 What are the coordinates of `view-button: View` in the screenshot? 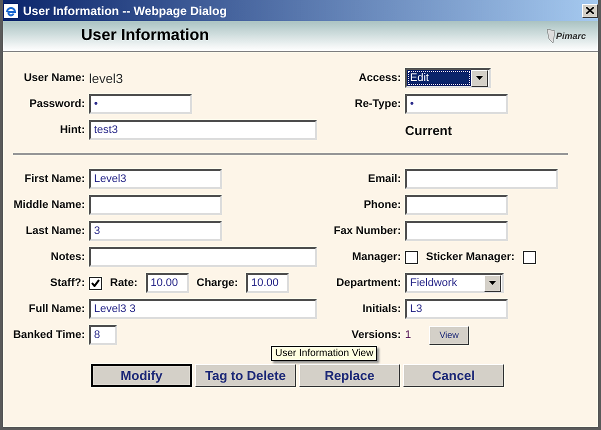 It's located at (449, 335).